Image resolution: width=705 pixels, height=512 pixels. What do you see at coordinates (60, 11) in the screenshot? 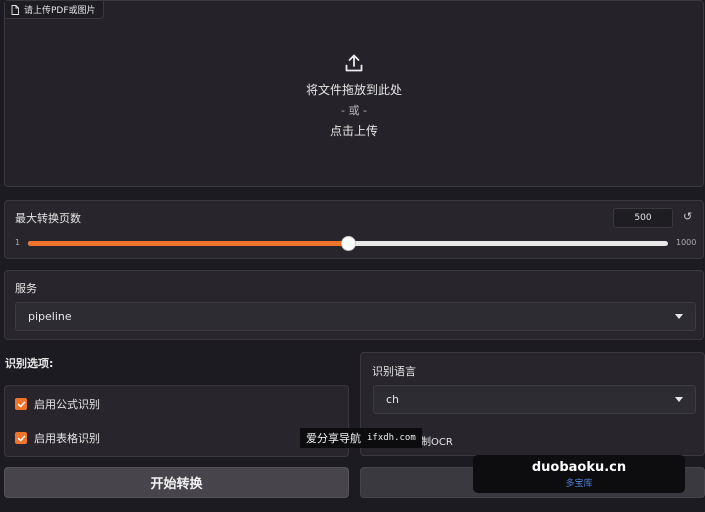
I see `upload-tab-text: 请上传PDF或图片` at bounding box center [60, 11].